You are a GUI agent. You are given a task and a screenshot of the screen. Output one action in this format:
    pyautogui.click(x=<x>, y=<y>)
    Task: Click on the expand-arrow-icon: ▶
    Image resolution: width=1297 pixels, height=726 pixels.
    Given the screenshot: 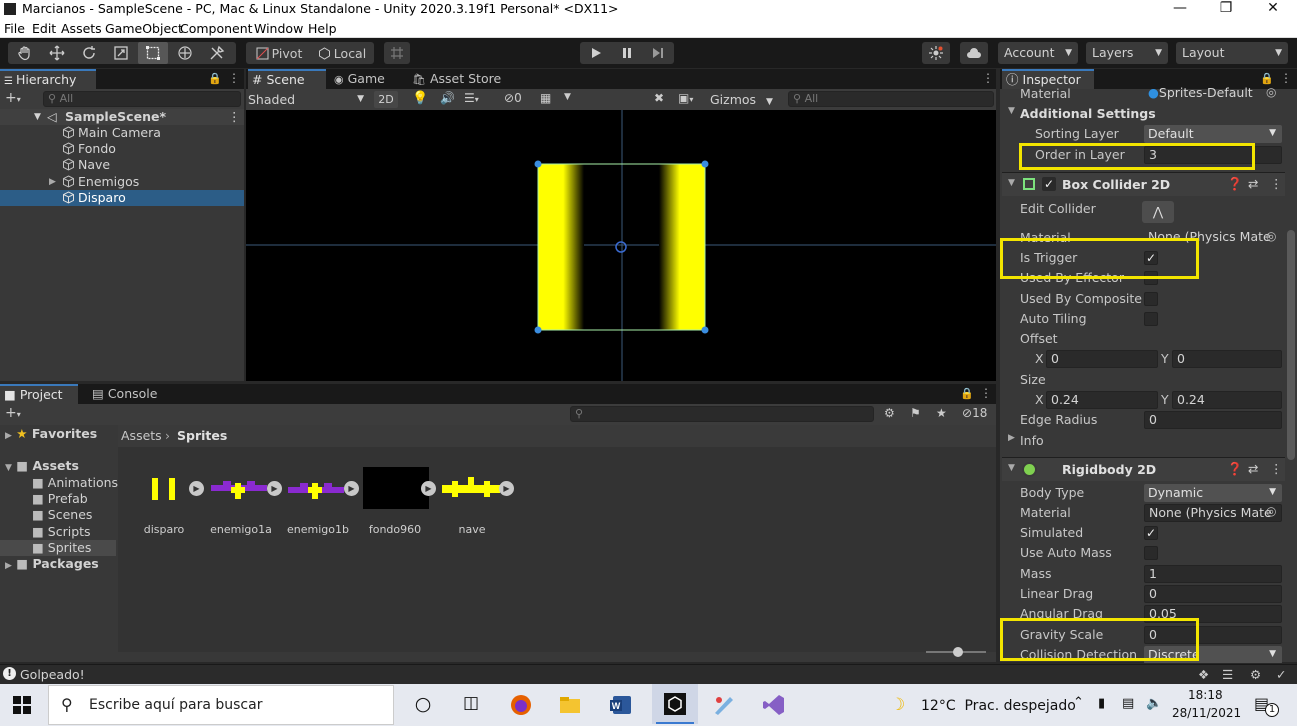 What is the action you would take?
    pyautogui.click(x=52, y=182)
    